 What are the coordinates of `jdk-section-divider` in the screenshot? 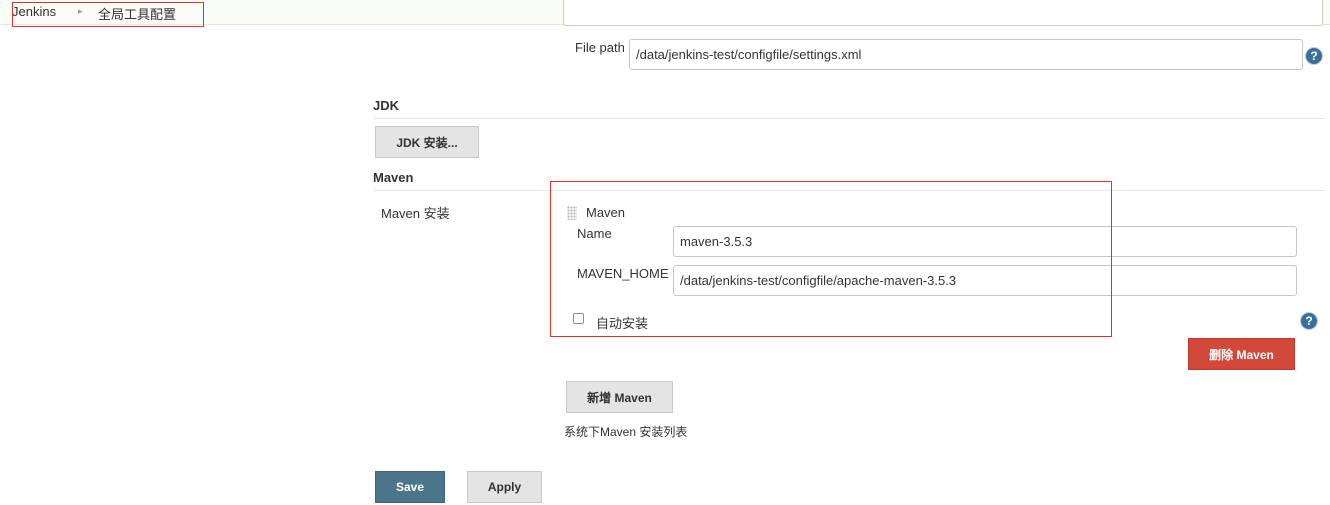 It's located at (849, 118).